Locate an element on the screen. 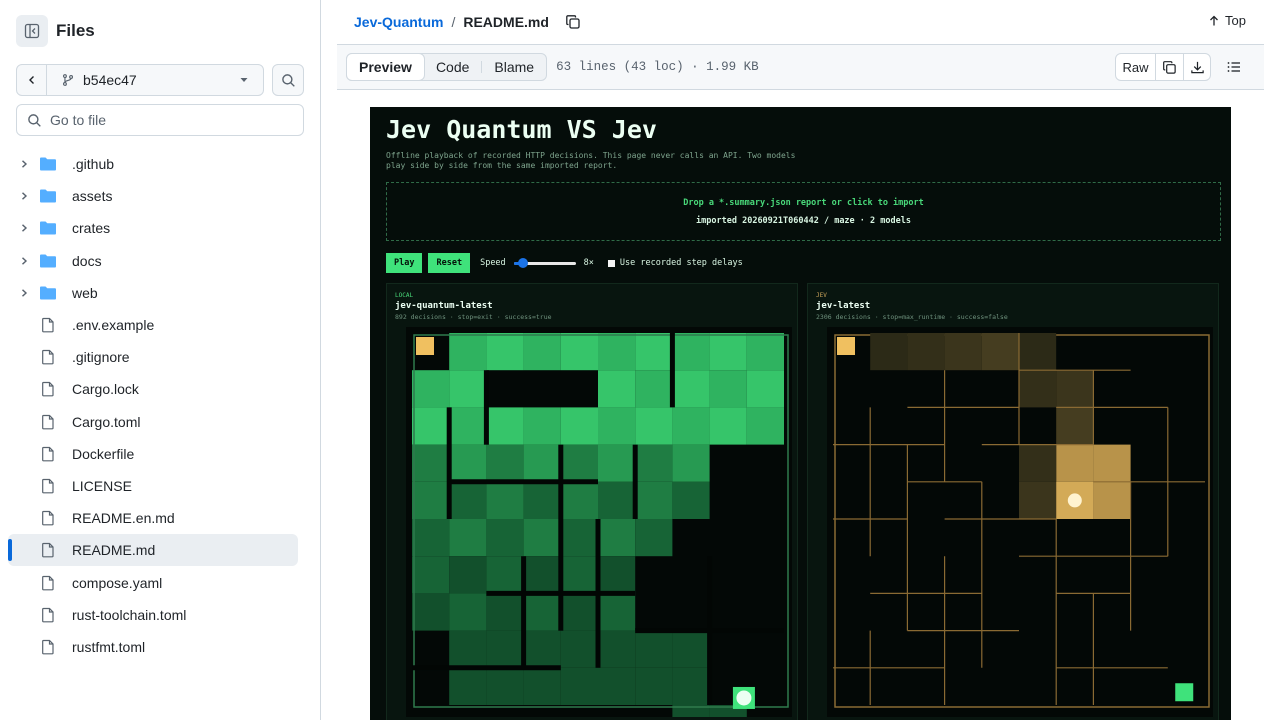 This screenshot has width=1280, height=720. tree-item-cargo-lock: Cargo.lock is located at coordinates (153, 389).